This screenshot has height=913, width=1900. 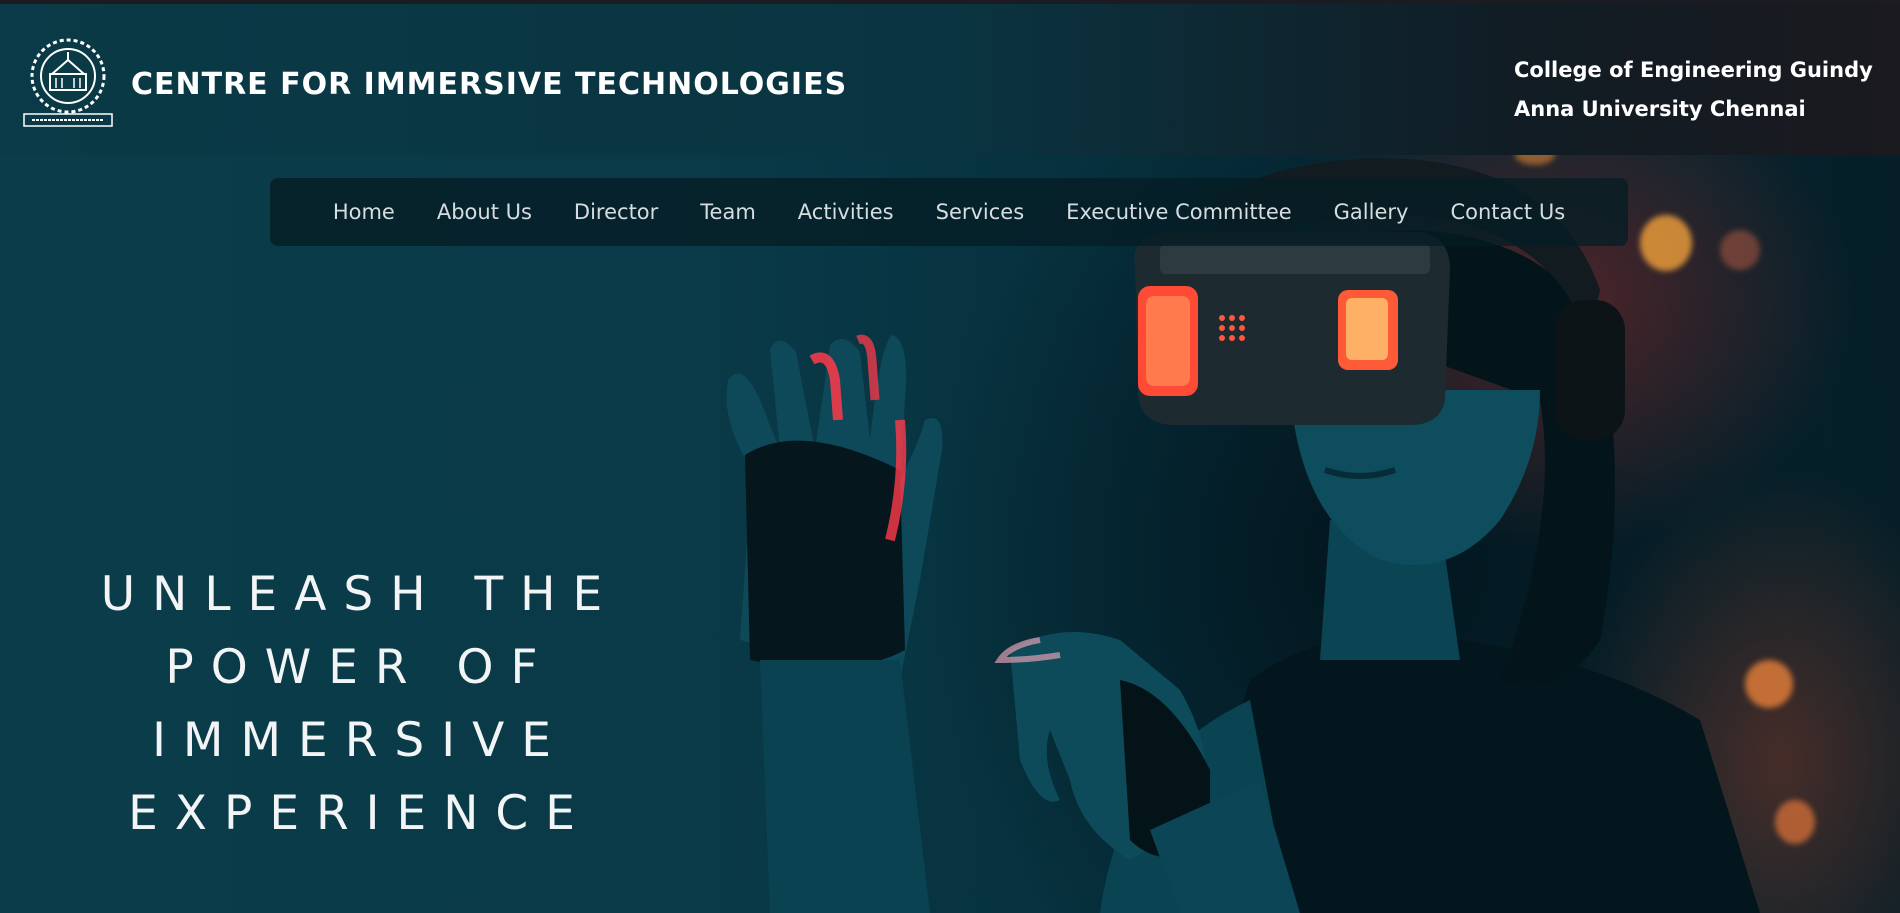 I want to click on nav-activities: Activities, so click(x=846, y=212).